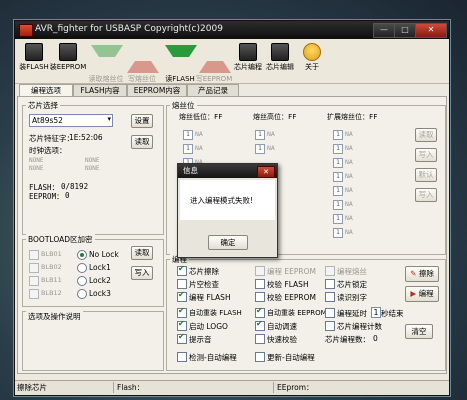 This screenshot has width=467, height=400. I want to click on fuse-ext-bit-4: 1, so click(338, 177).